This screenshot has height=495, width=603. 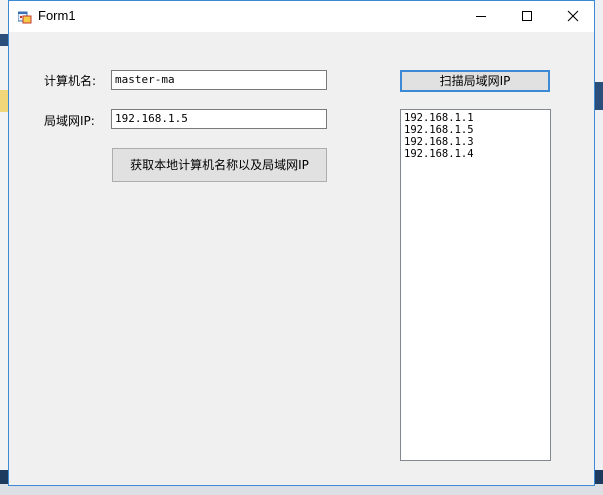 I want to click on window-title: Form1, so click(x=57, y=15).